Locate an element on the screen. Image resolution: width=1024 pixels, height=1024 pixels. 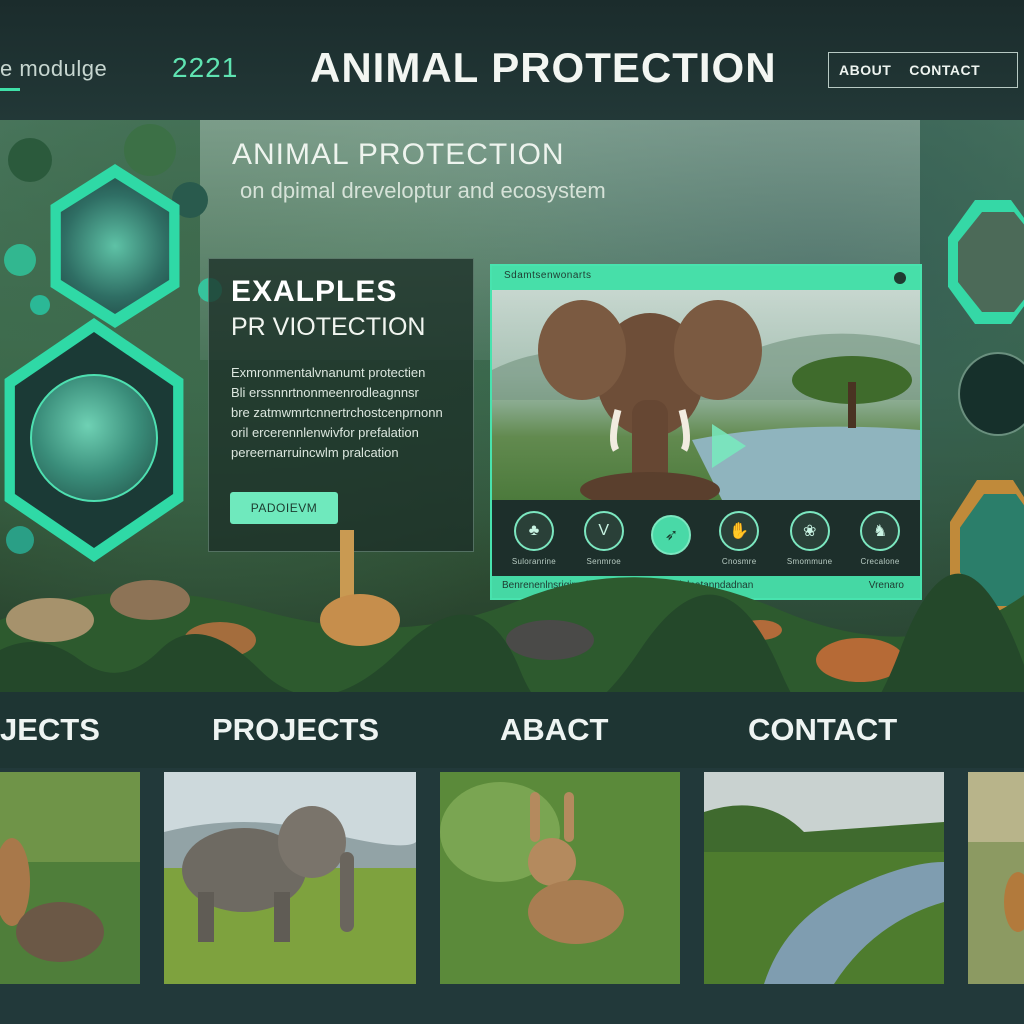
gallery-tile-hare is located at coordinates (560, 878).